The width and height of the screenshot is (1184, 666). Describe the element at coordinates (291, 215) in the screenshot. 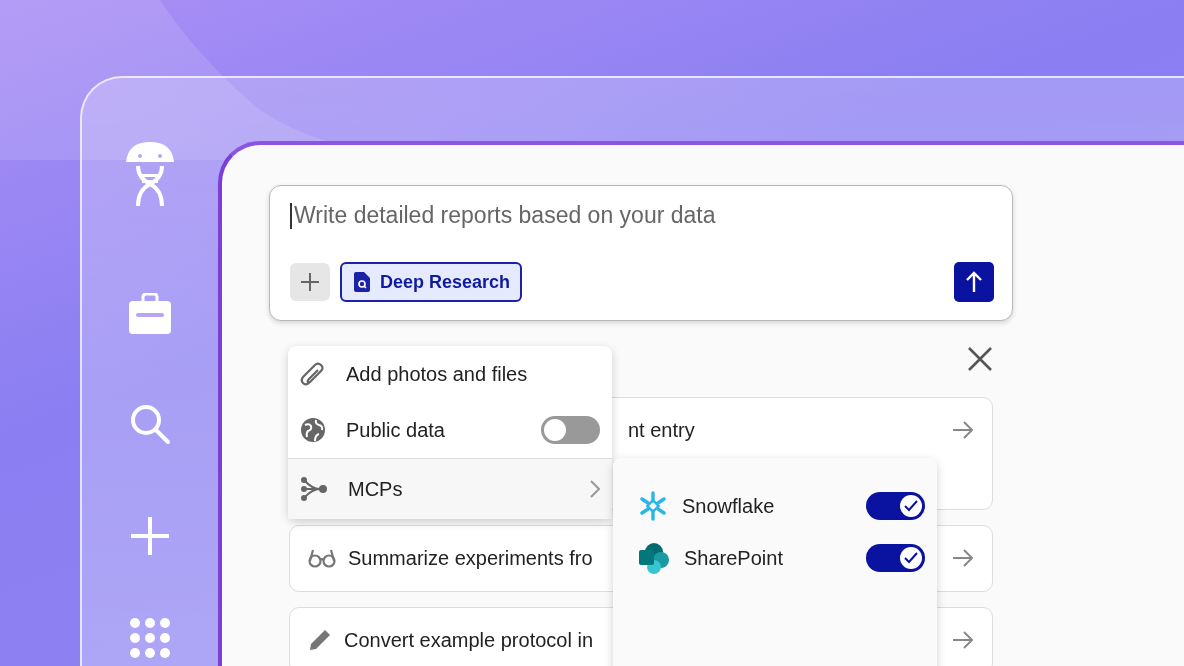

I see `text-cursor` at that location.